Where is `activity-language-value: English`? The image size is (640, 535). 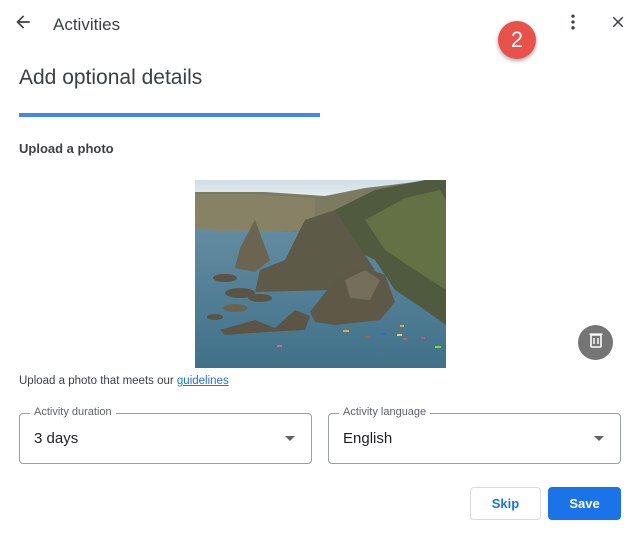
activity-language-value: English is located at coordinates (368, 438).